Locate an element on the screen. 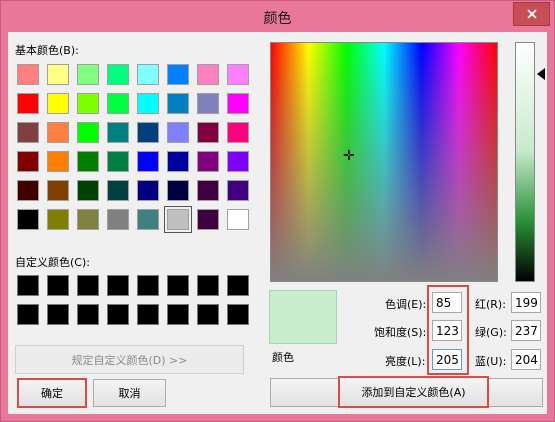 This screenshot has height=422, width=555. custom-colors-grid is located at coordinates (133, 300).